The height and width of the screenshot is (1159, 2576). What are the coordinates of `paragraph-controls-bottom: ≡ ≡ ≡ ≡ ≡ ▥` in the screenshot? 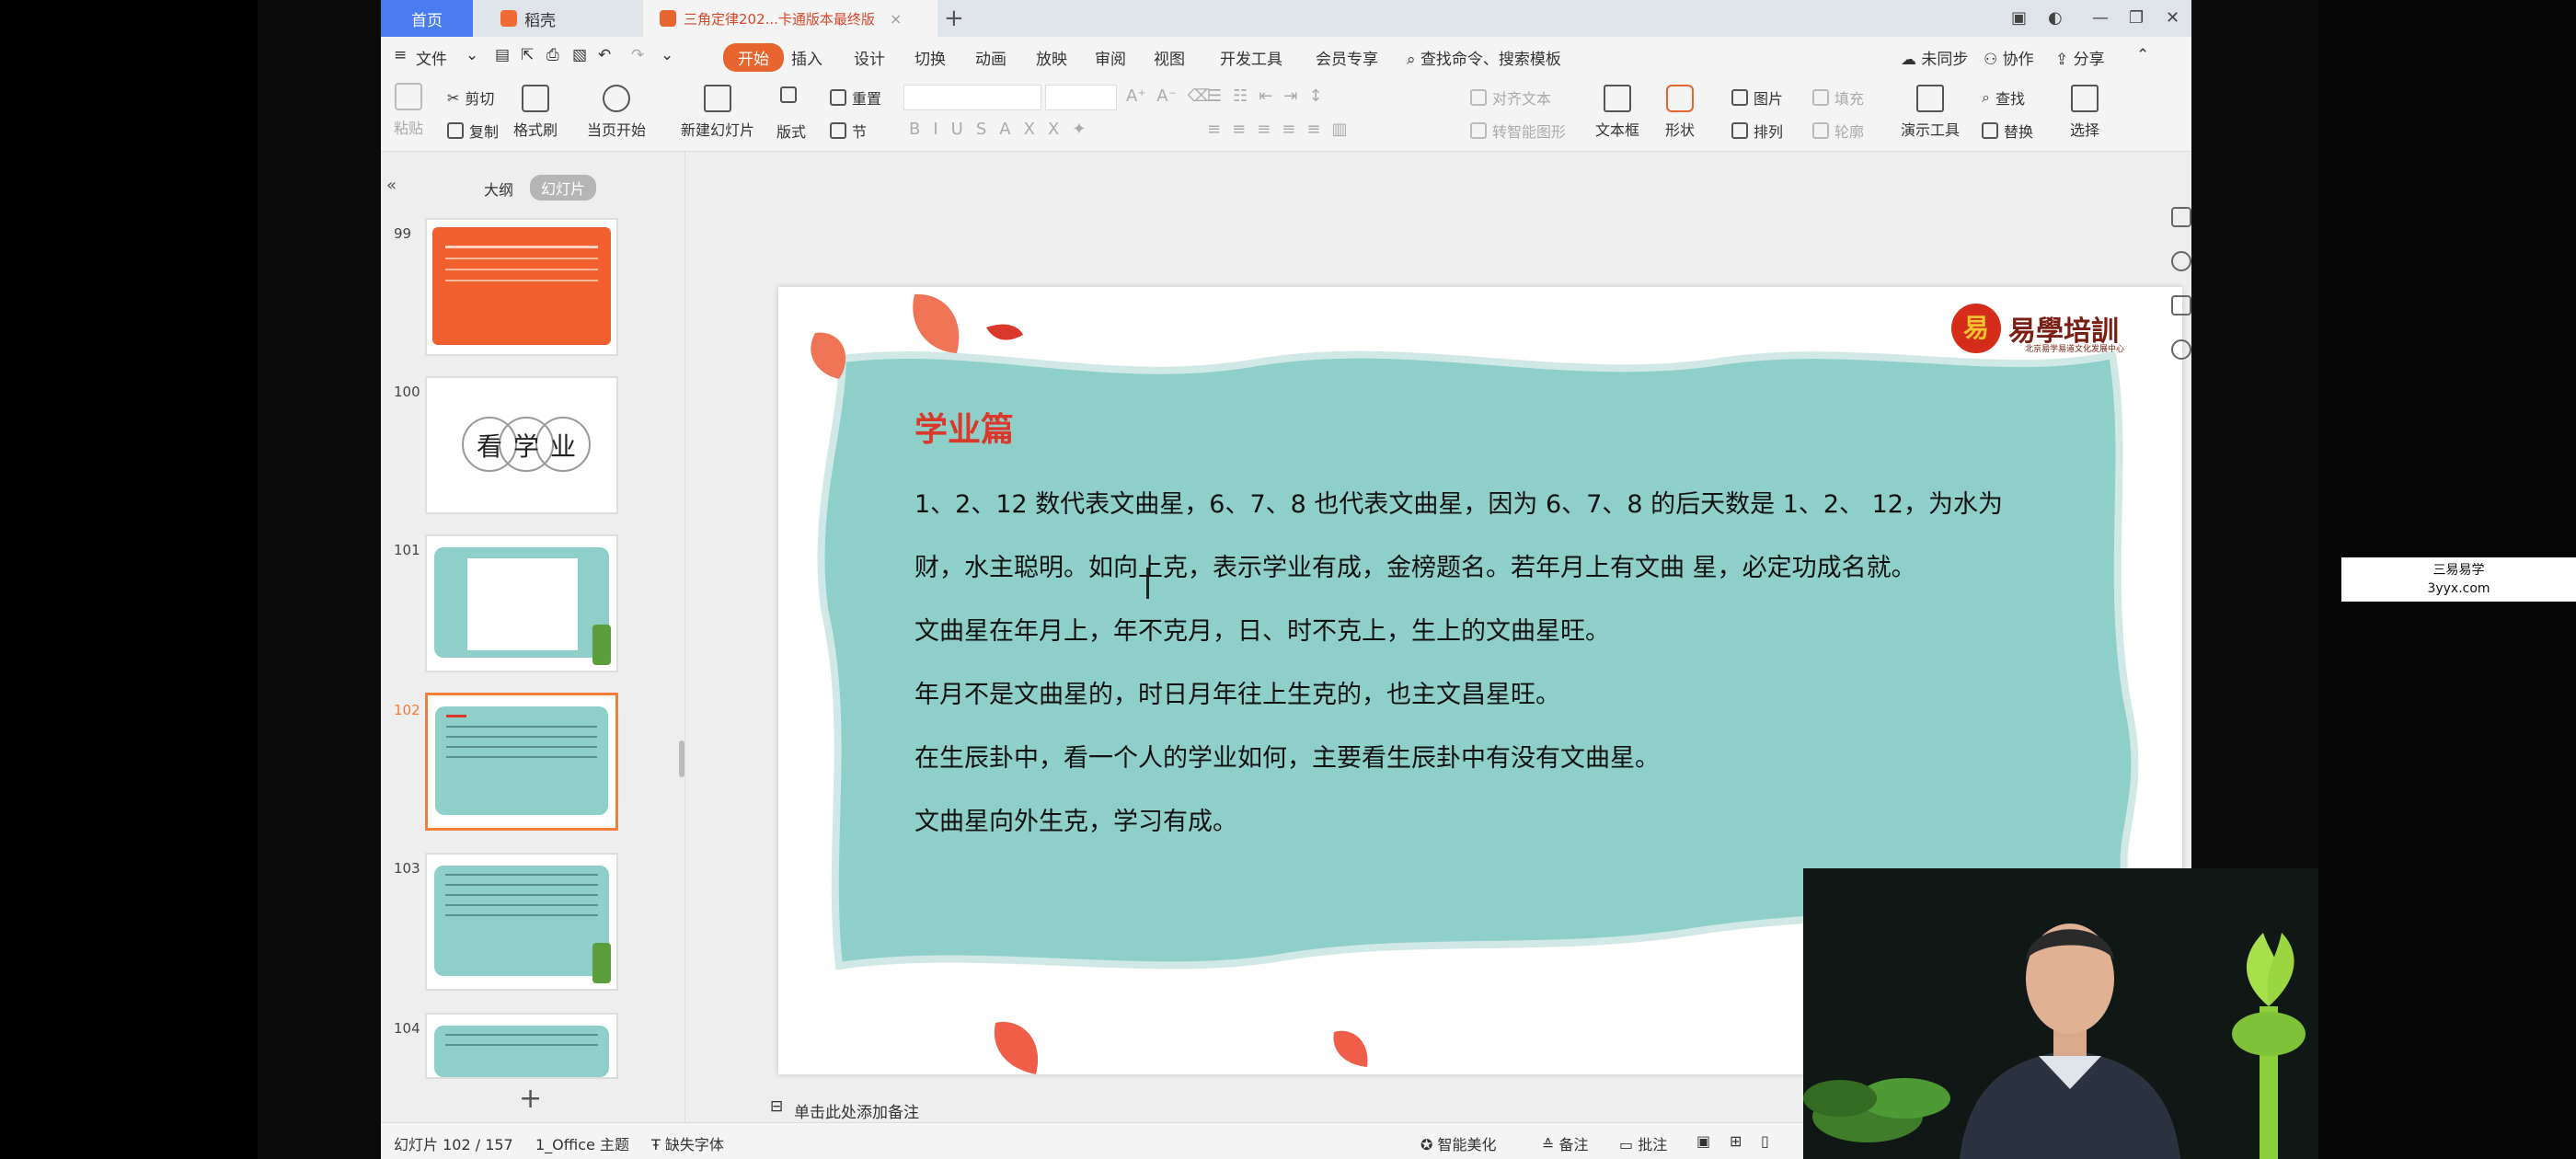 It's located at (1282, 129).